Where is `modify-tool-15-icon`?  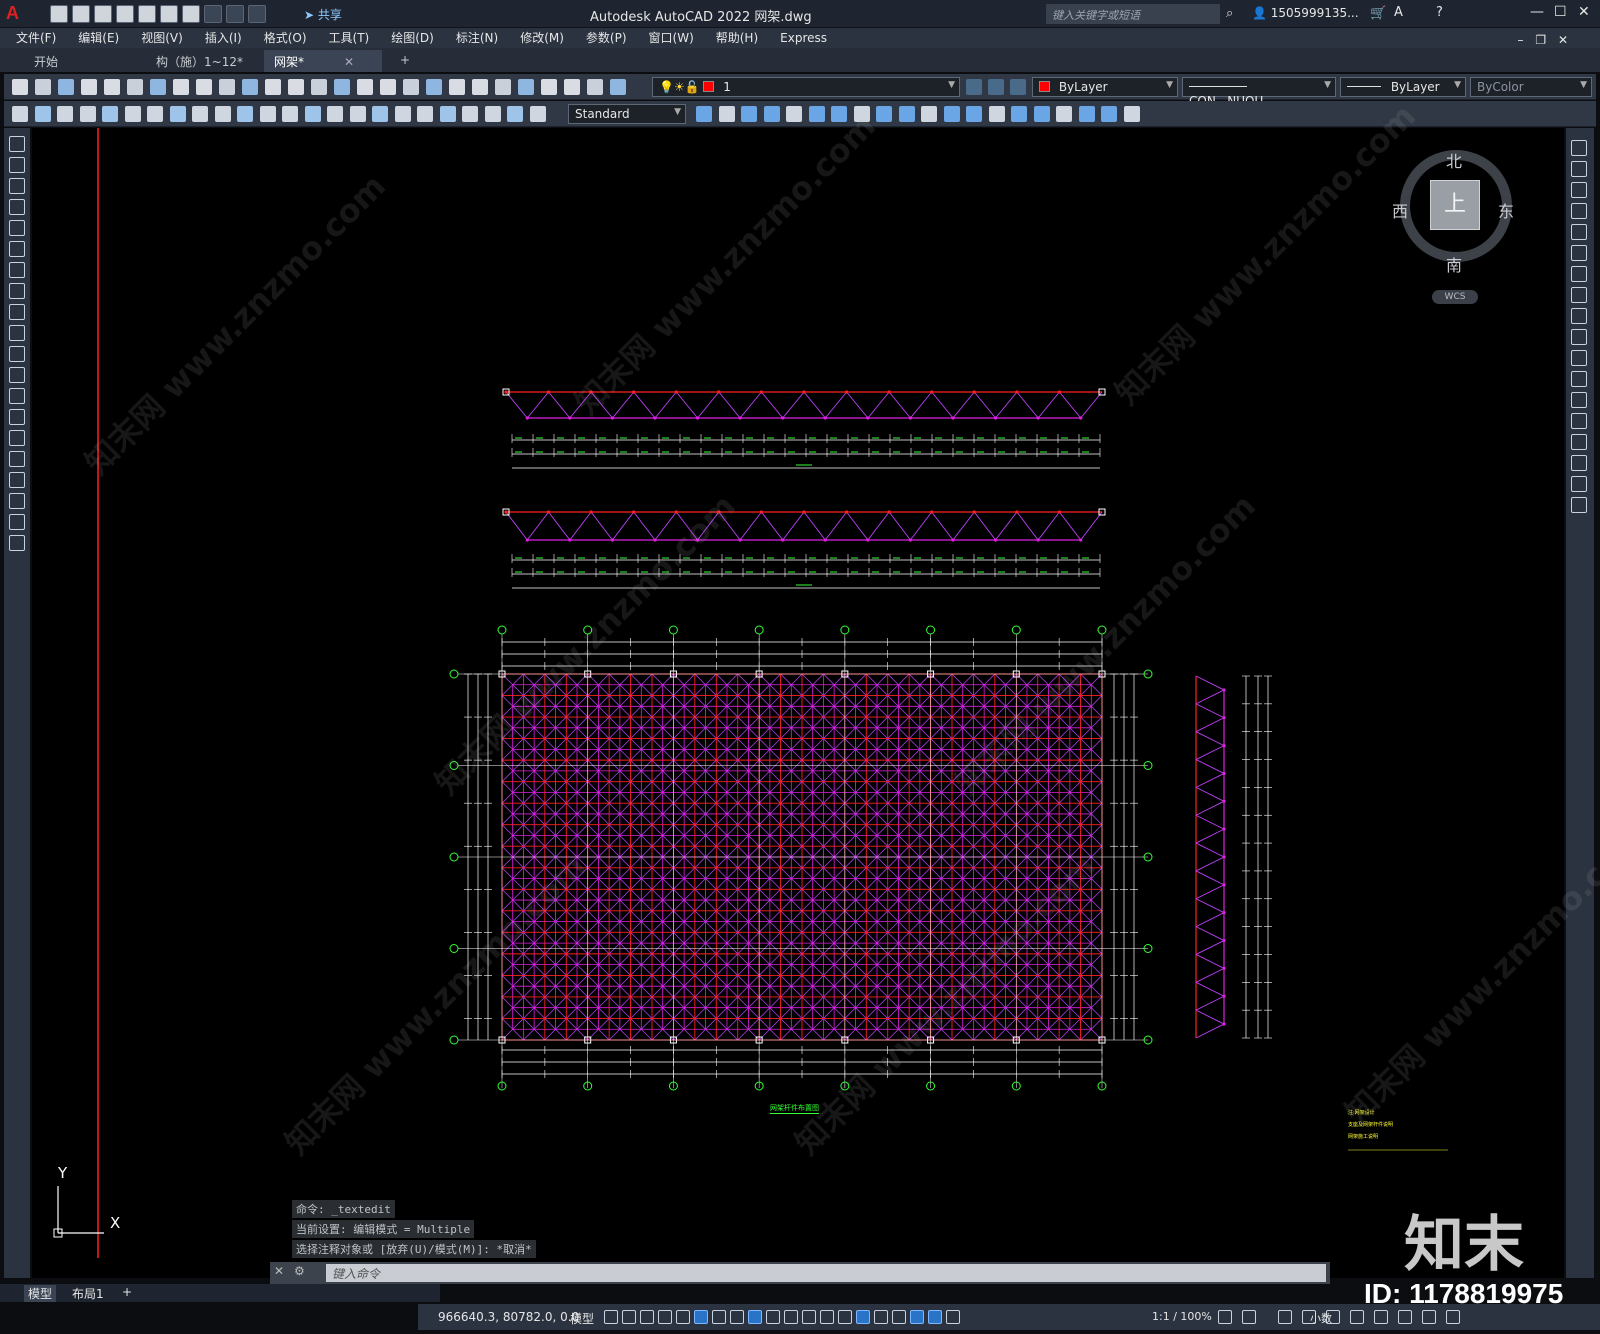 modify-tool-15-icon is located at coordinates (1579, 442).